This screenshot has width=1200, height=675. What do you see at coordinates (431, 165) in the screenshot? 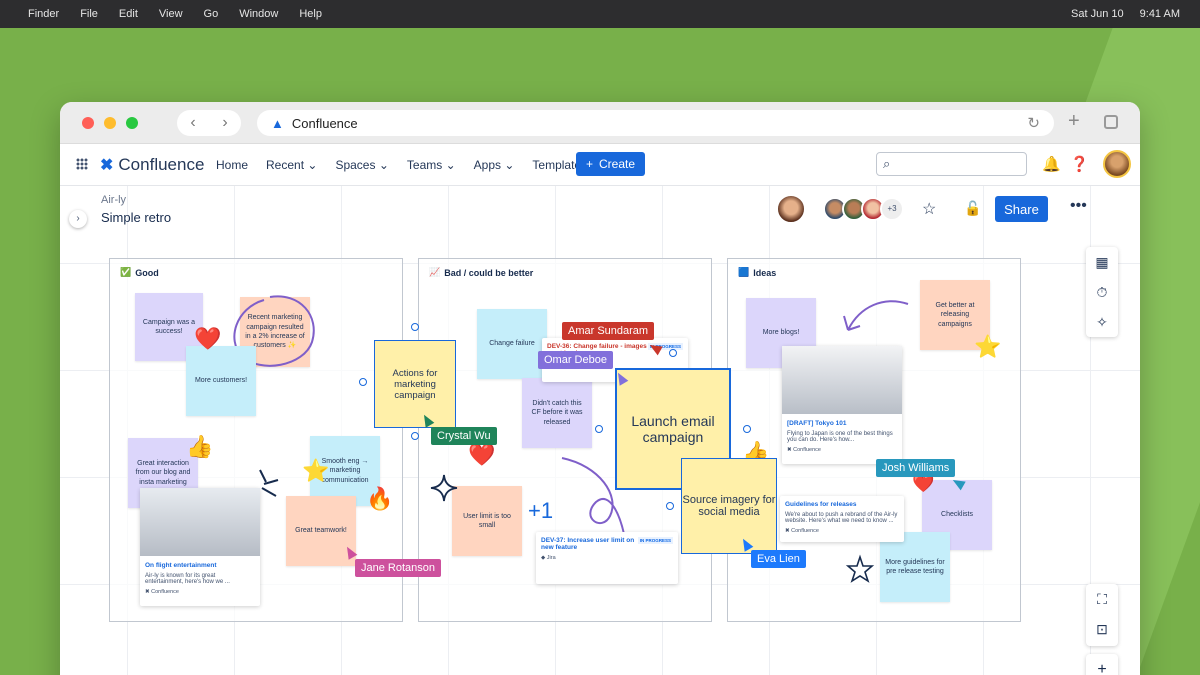
I see `nav-teams: Teams ⌄` at bounding box center [431, 165].